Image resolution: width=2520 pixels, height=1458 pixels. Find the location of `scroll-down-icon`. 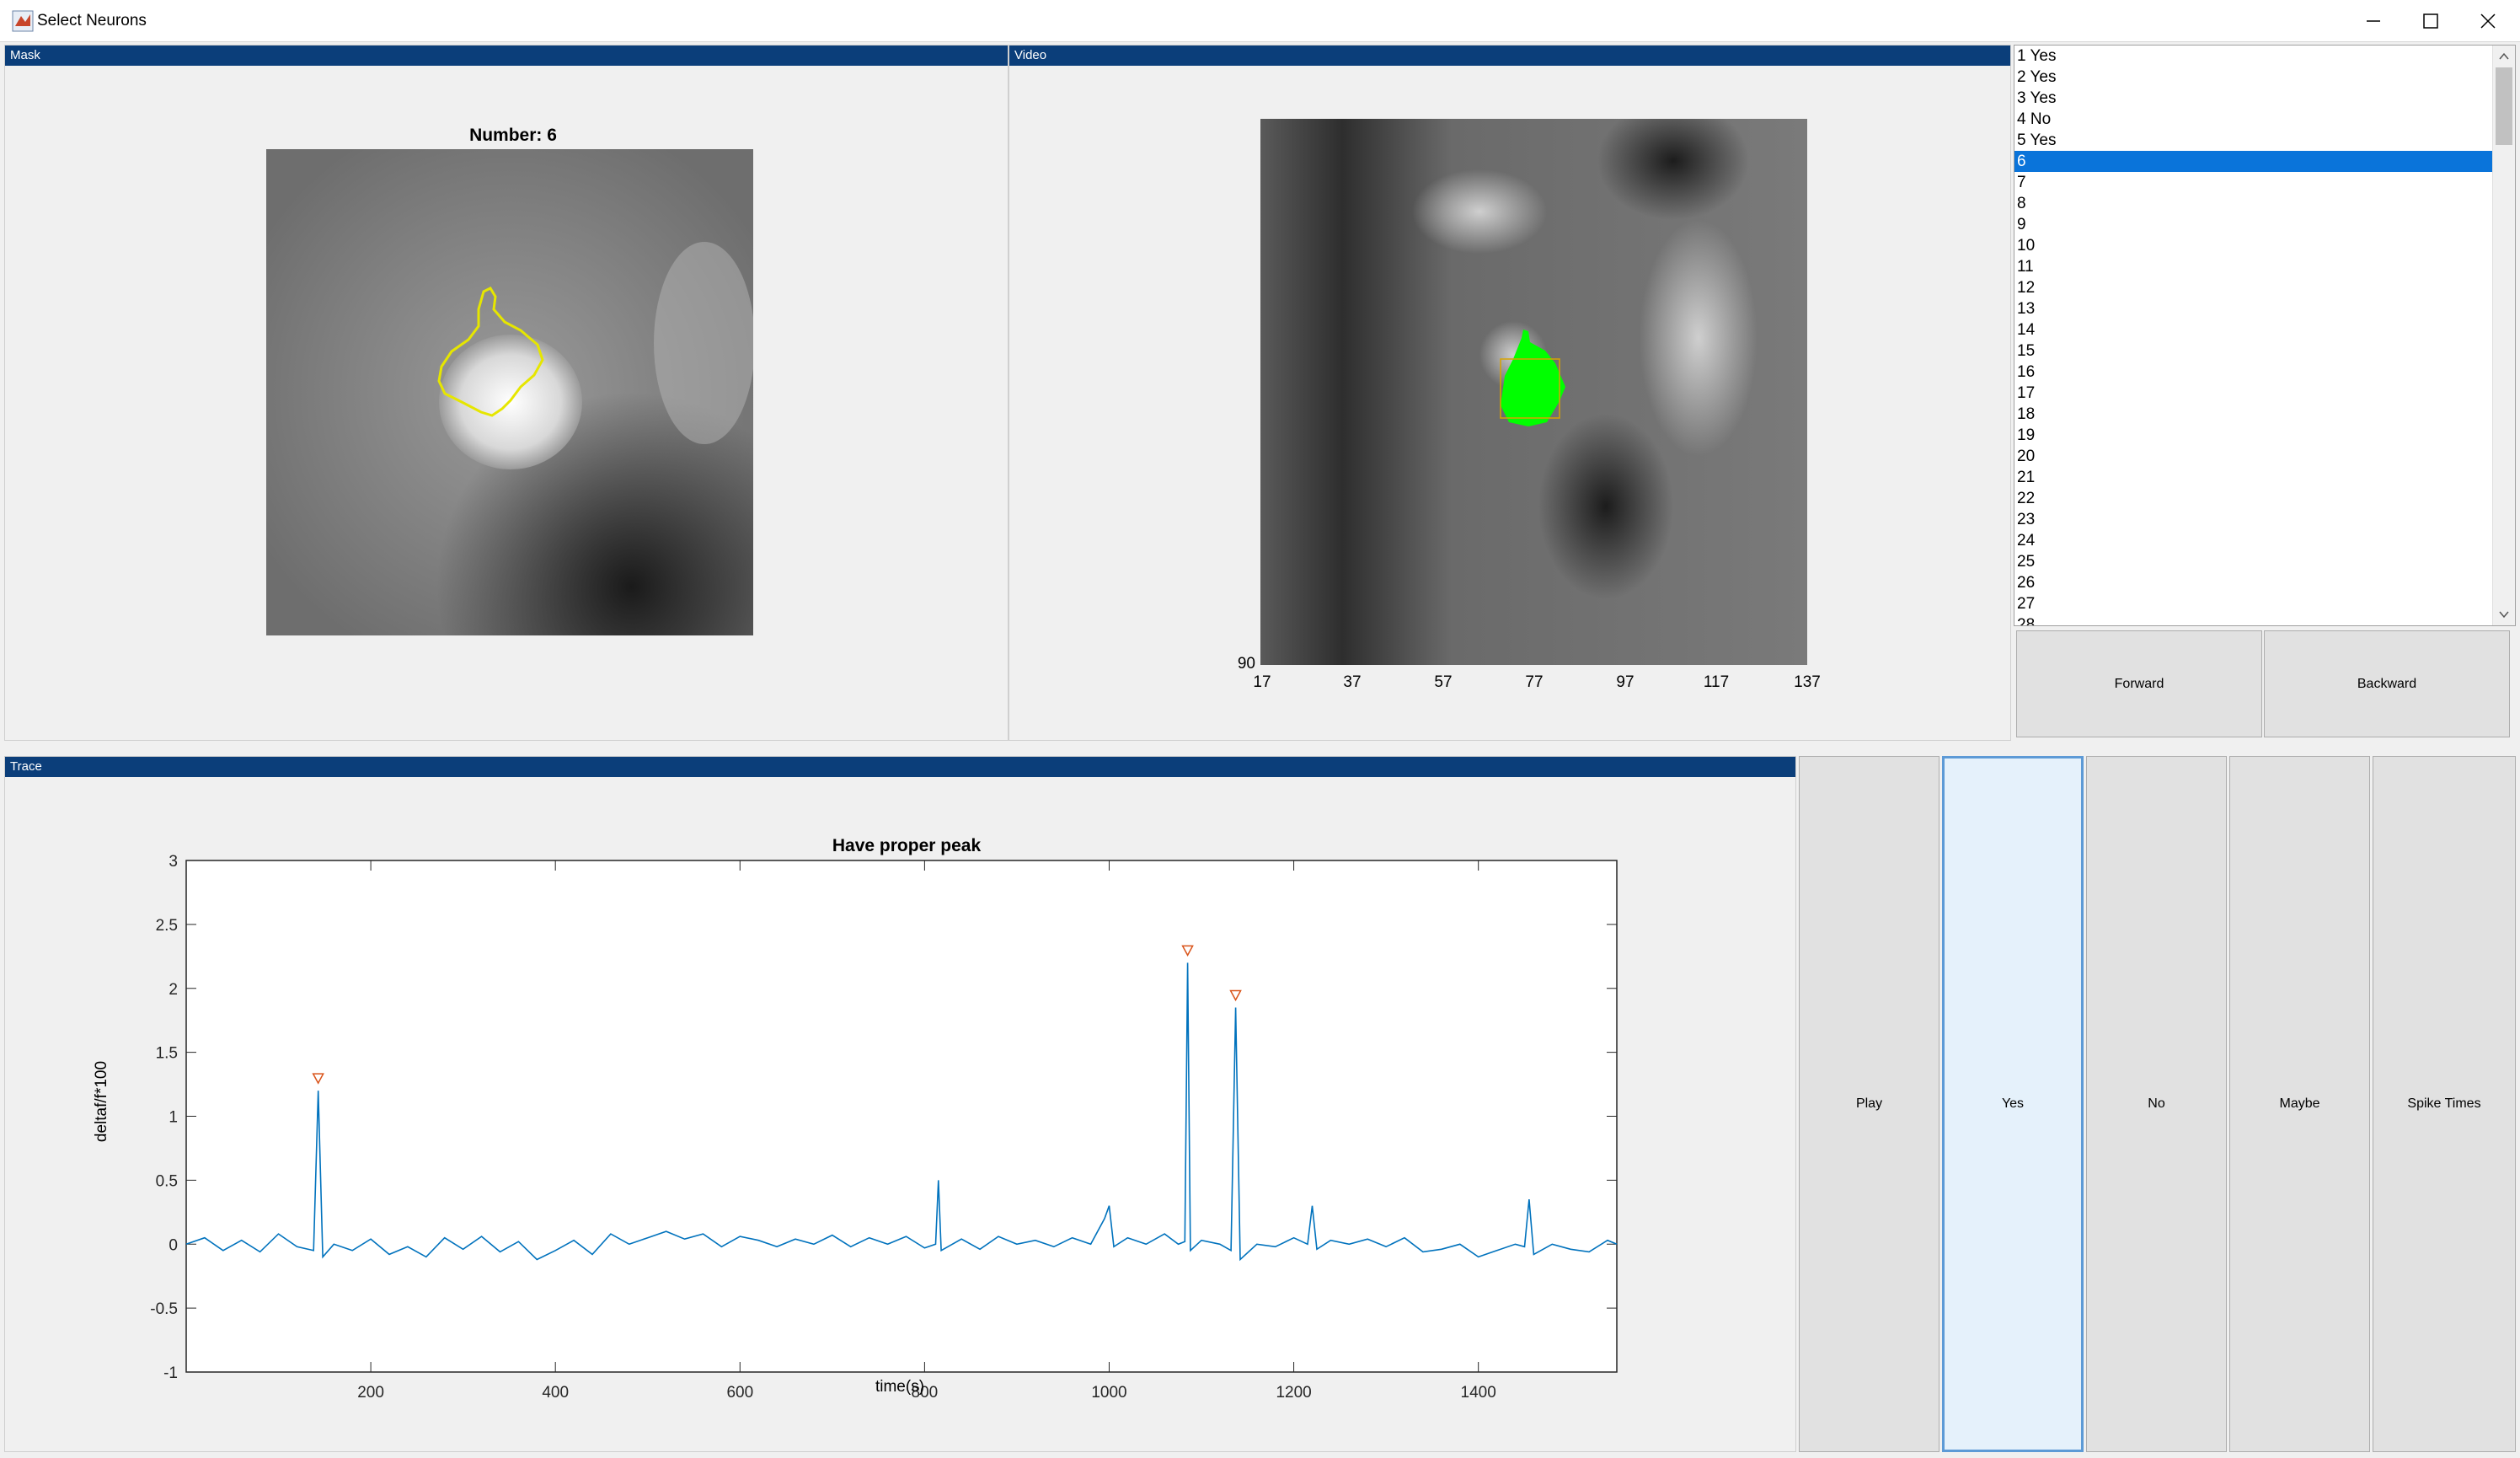

scroll-down-icon is located at coordinates (2504, 614).